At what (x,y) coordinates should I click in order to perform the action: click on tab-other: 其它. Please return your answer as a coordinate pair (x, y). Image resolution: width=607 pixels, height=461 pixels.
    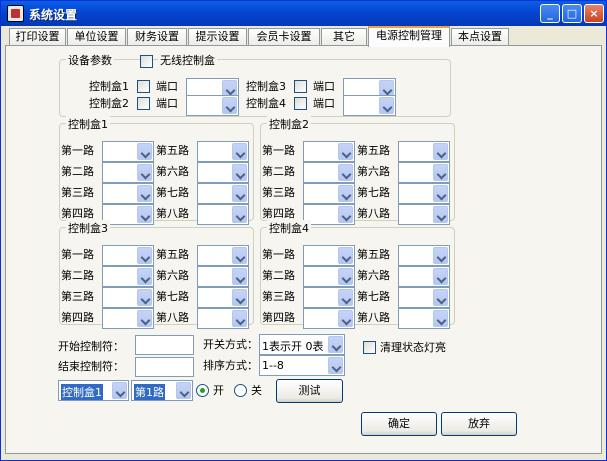
    Looking at the image, I should click on (344, 37).